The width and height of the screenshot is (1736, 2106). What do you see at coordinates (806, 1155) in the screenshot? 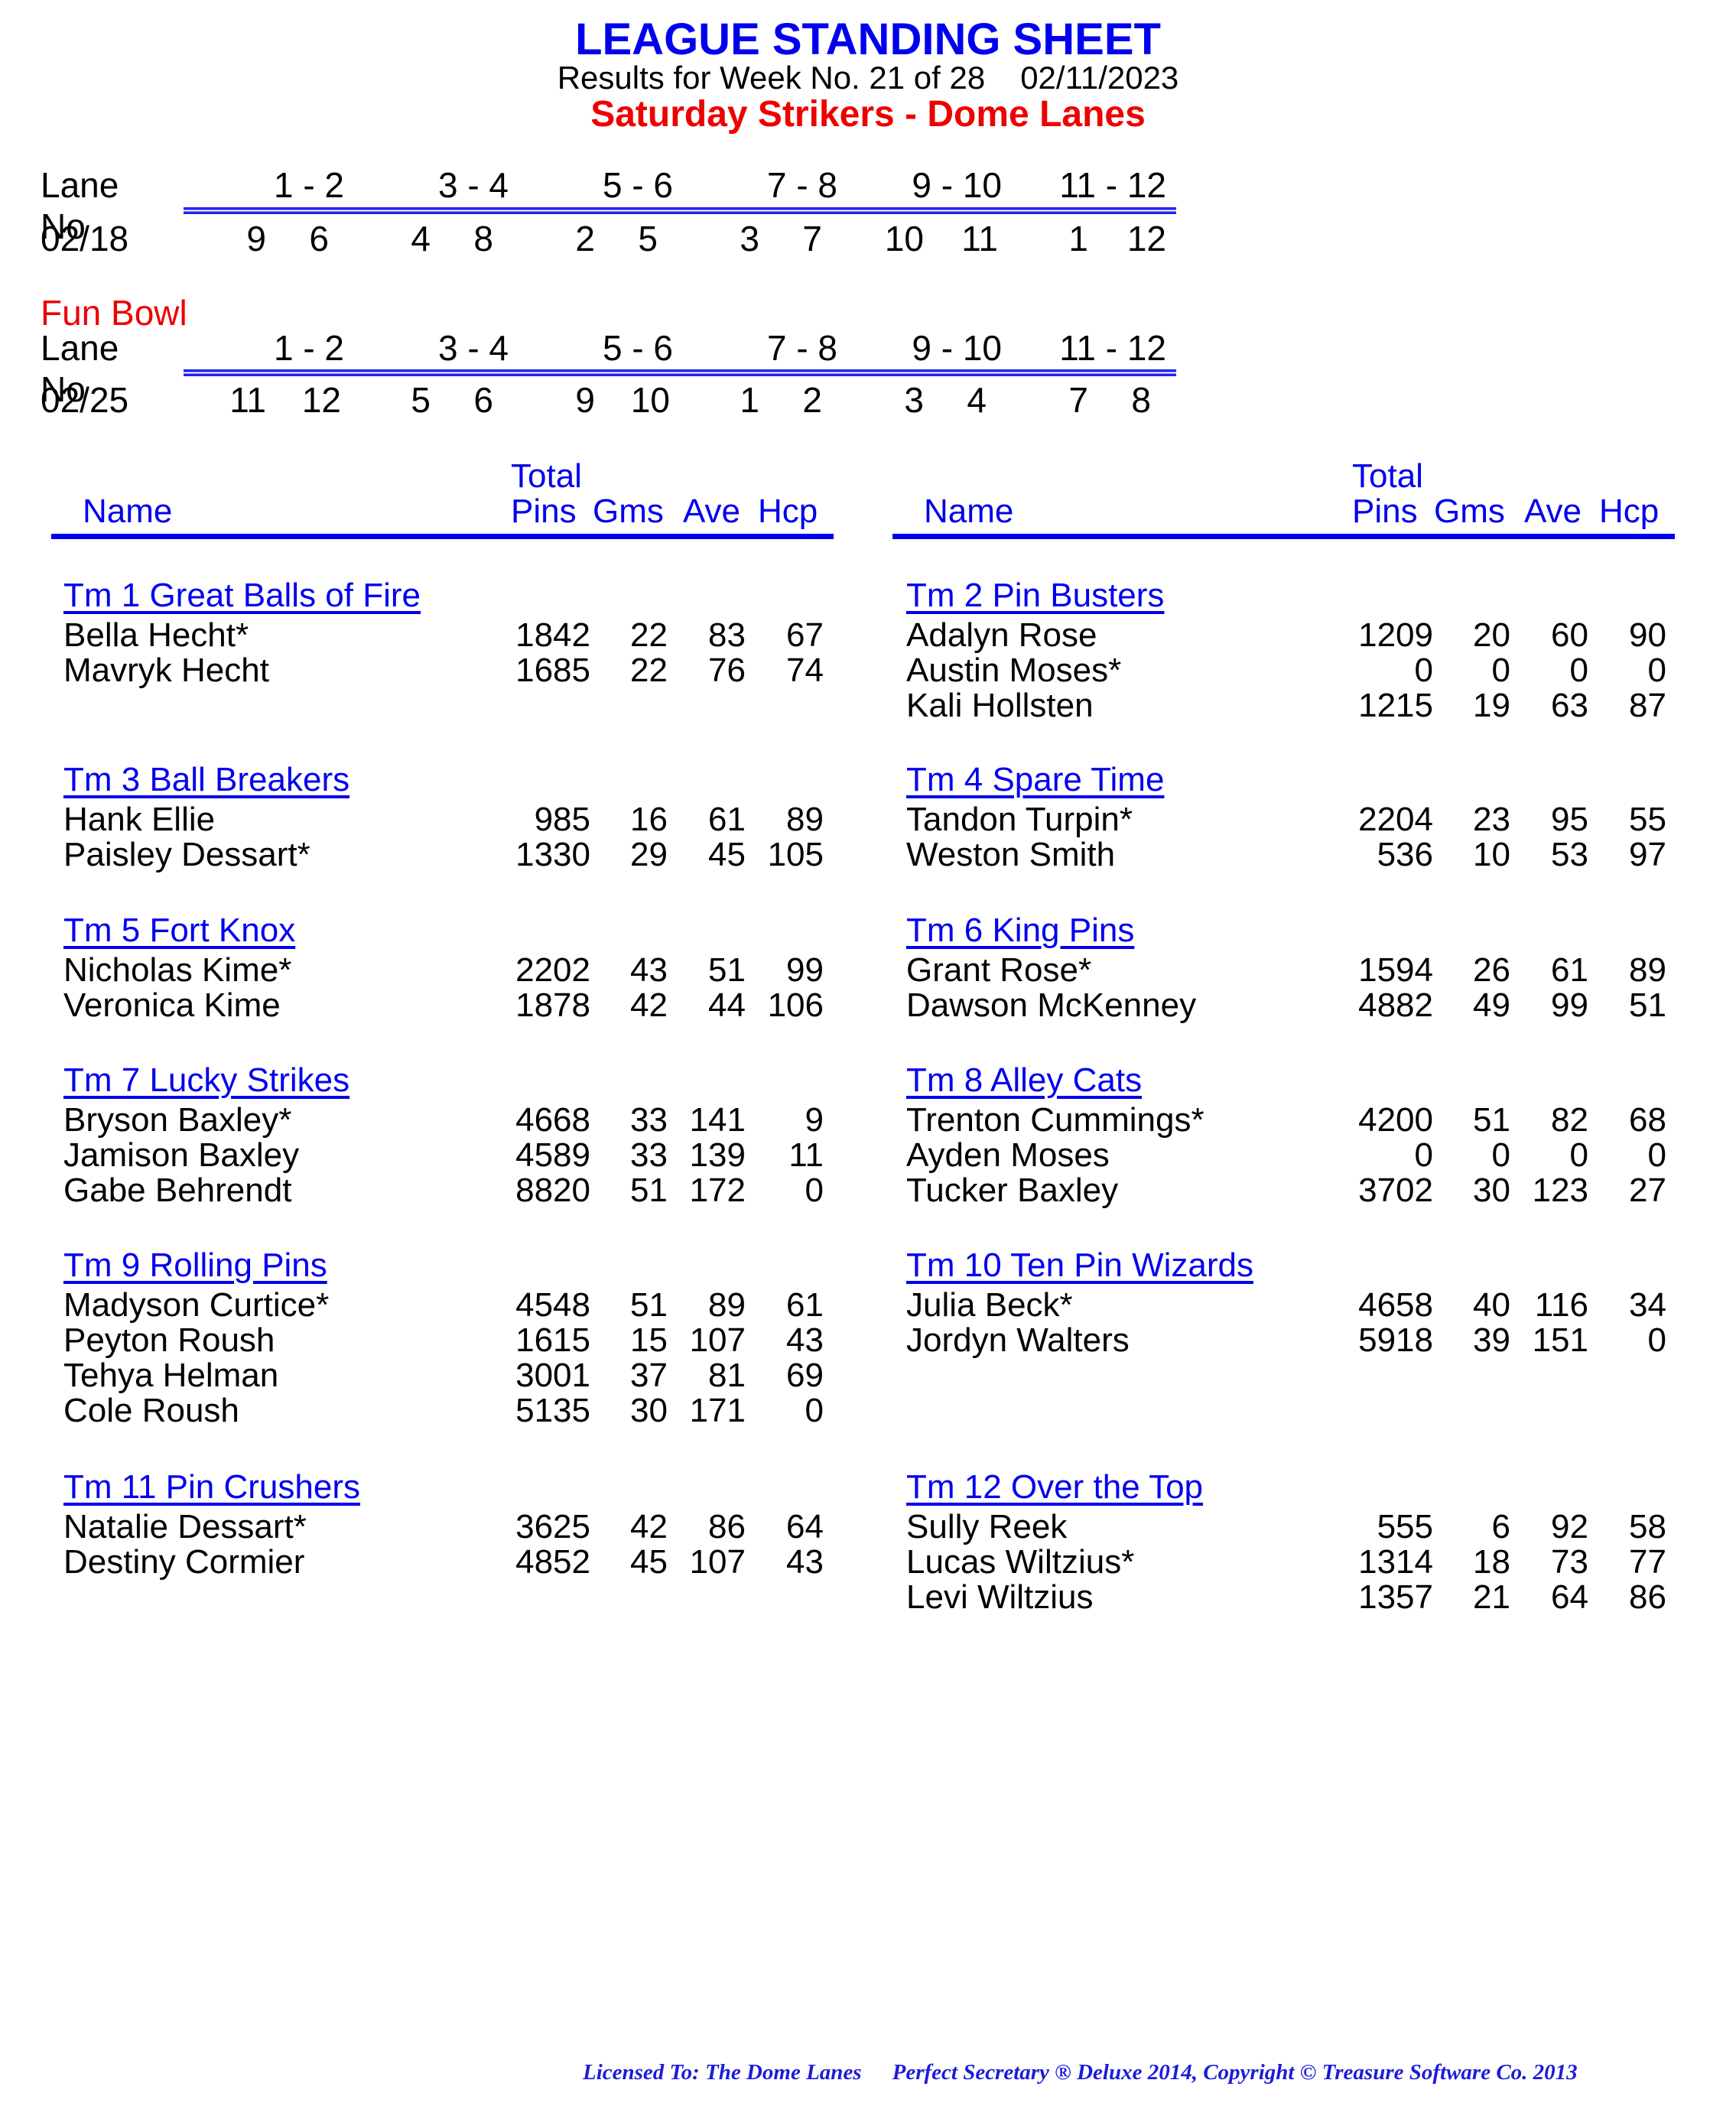
I see `player-hcp: 11` at bounding box center [806, 1155].